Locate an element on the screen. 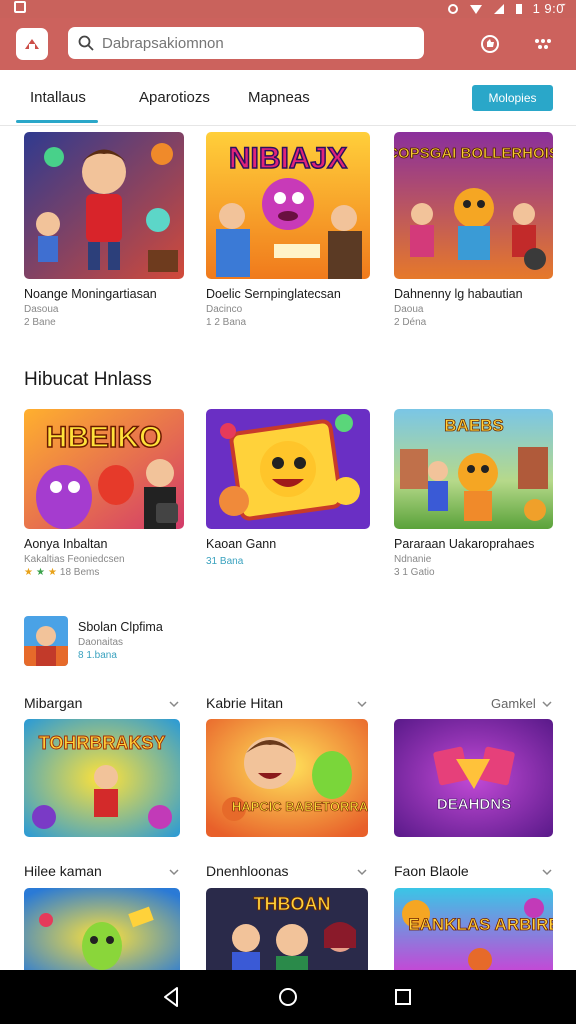 Image resolution: width=576 pixels, height=1024 pixels. game-title: Kaoan Gann is located at coordinates (241, 544).